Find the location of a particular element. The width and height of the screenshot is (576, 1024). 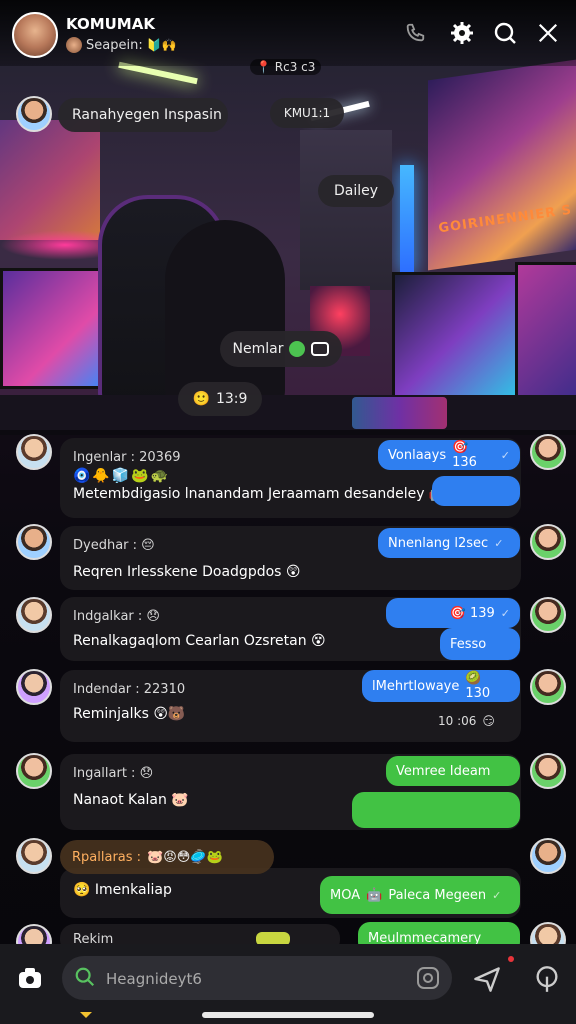

reply-bubble: Nnenlang l2sec ✓ is located at coordinates (449, 543).